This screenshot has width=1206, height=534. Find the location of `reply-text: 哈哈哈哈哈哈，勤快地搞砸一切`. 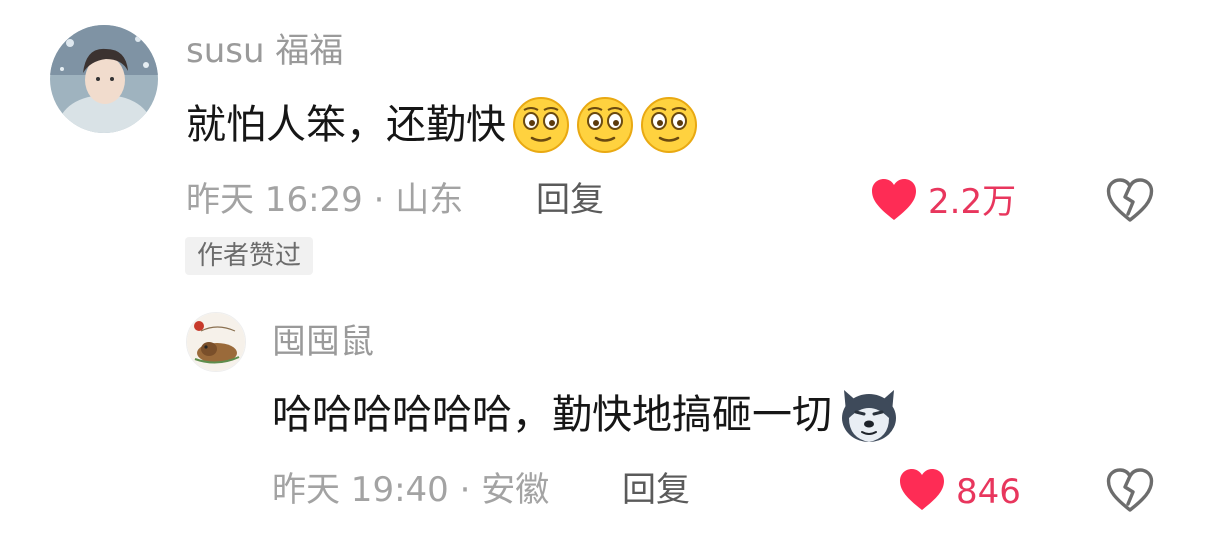

reply-text: 哈哈哈哈哈哈，勤快地搞砸一切 is located at coordinates (586, 415).